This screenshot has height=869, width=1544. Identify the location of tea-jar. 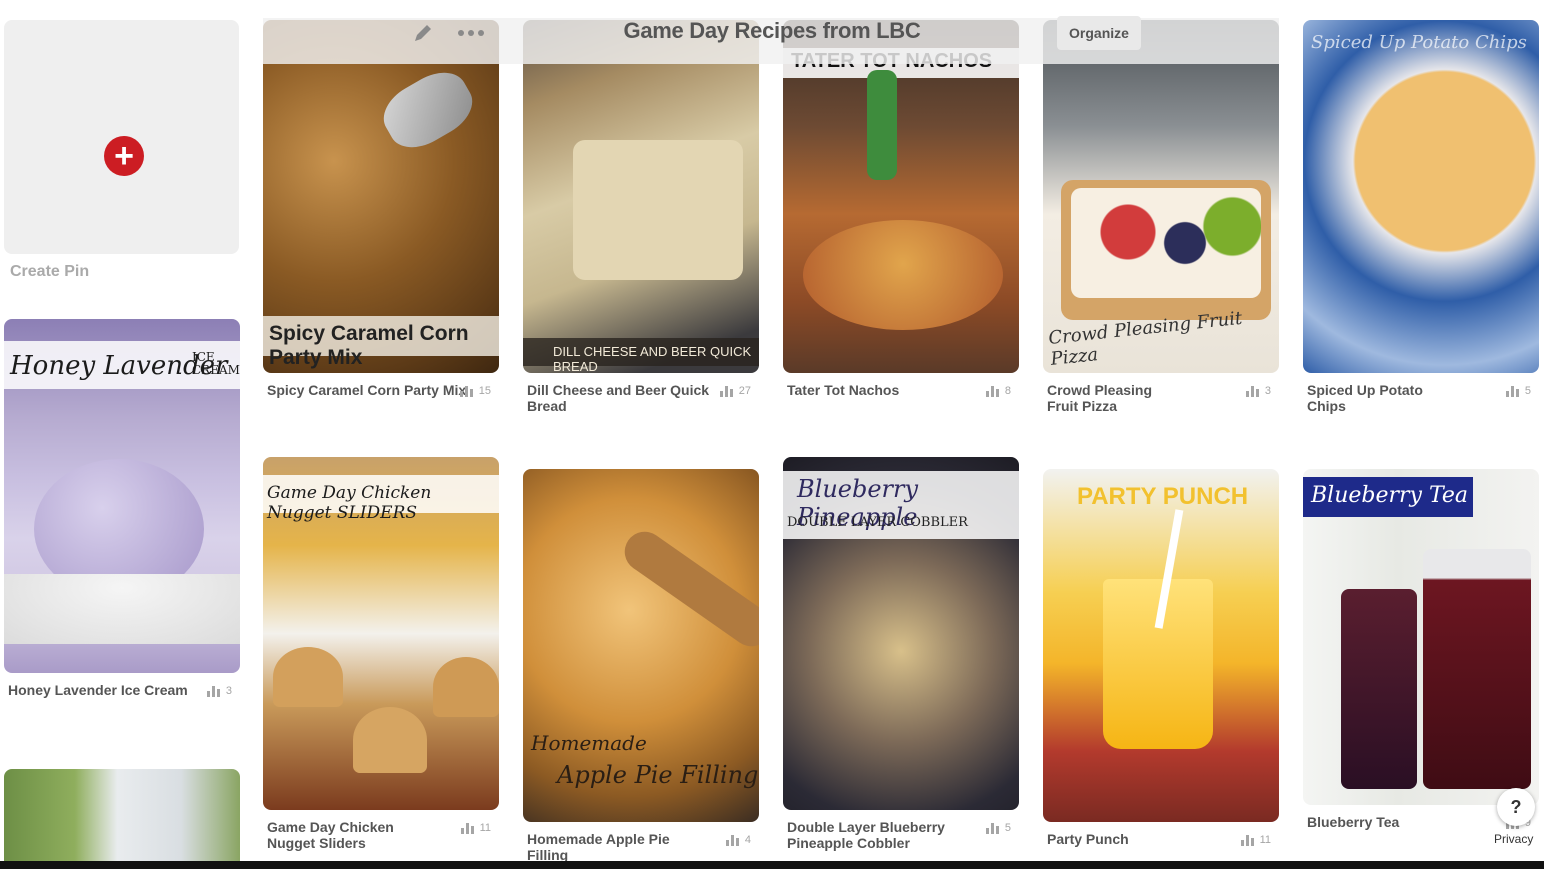
(1477, 669).